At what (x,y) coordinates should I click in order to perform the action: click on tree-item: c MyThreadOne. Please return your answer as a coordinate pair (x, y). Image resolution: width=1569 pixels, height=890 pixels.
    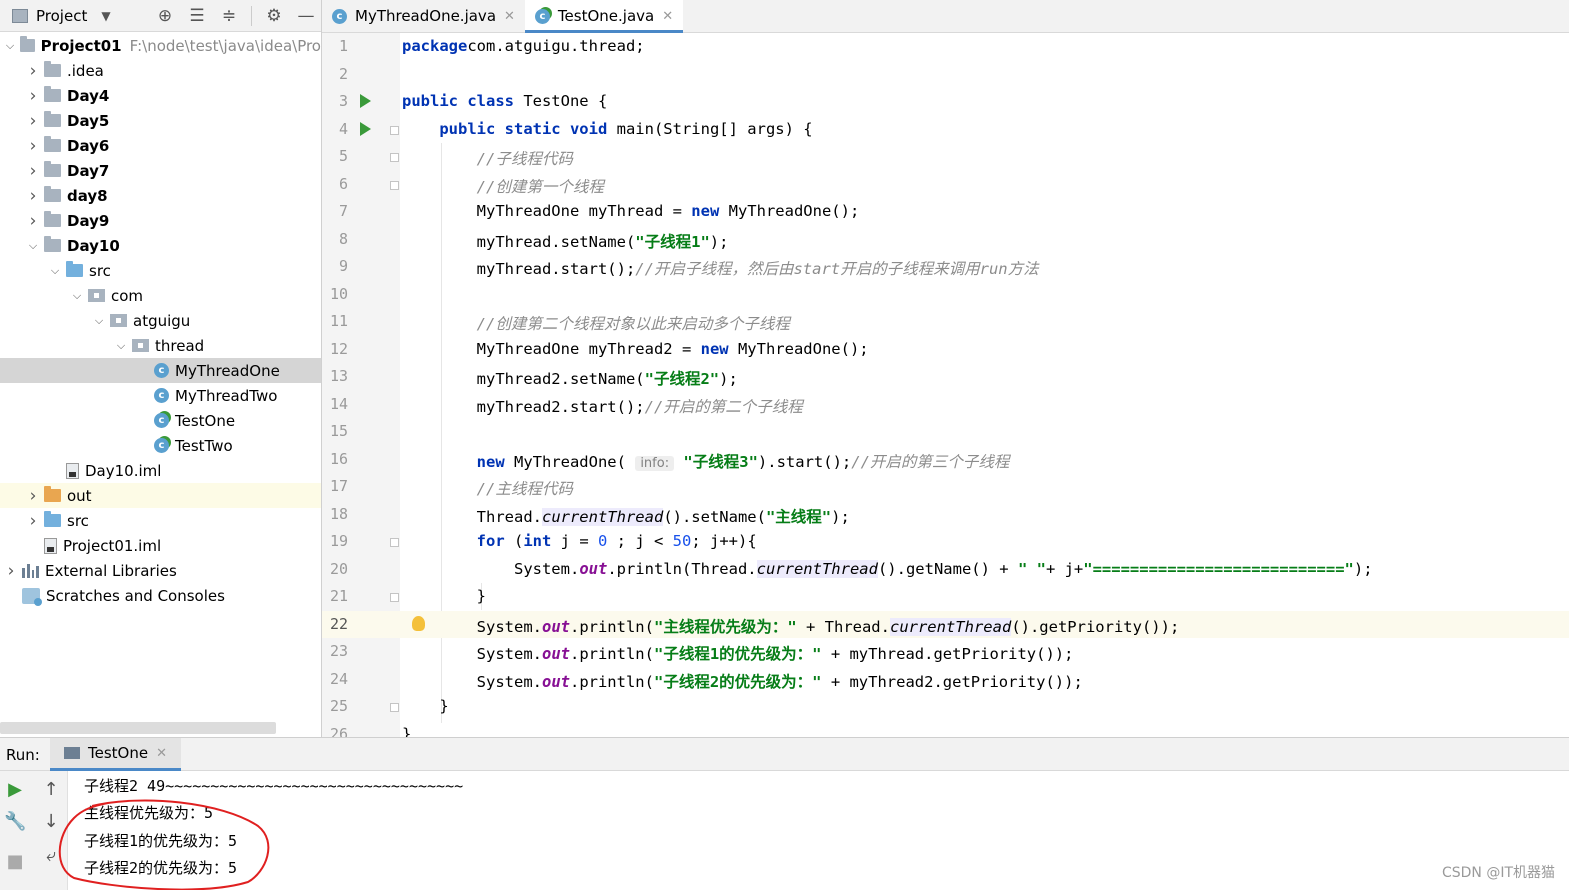
    Looking at the image, I should click on (160, 370).